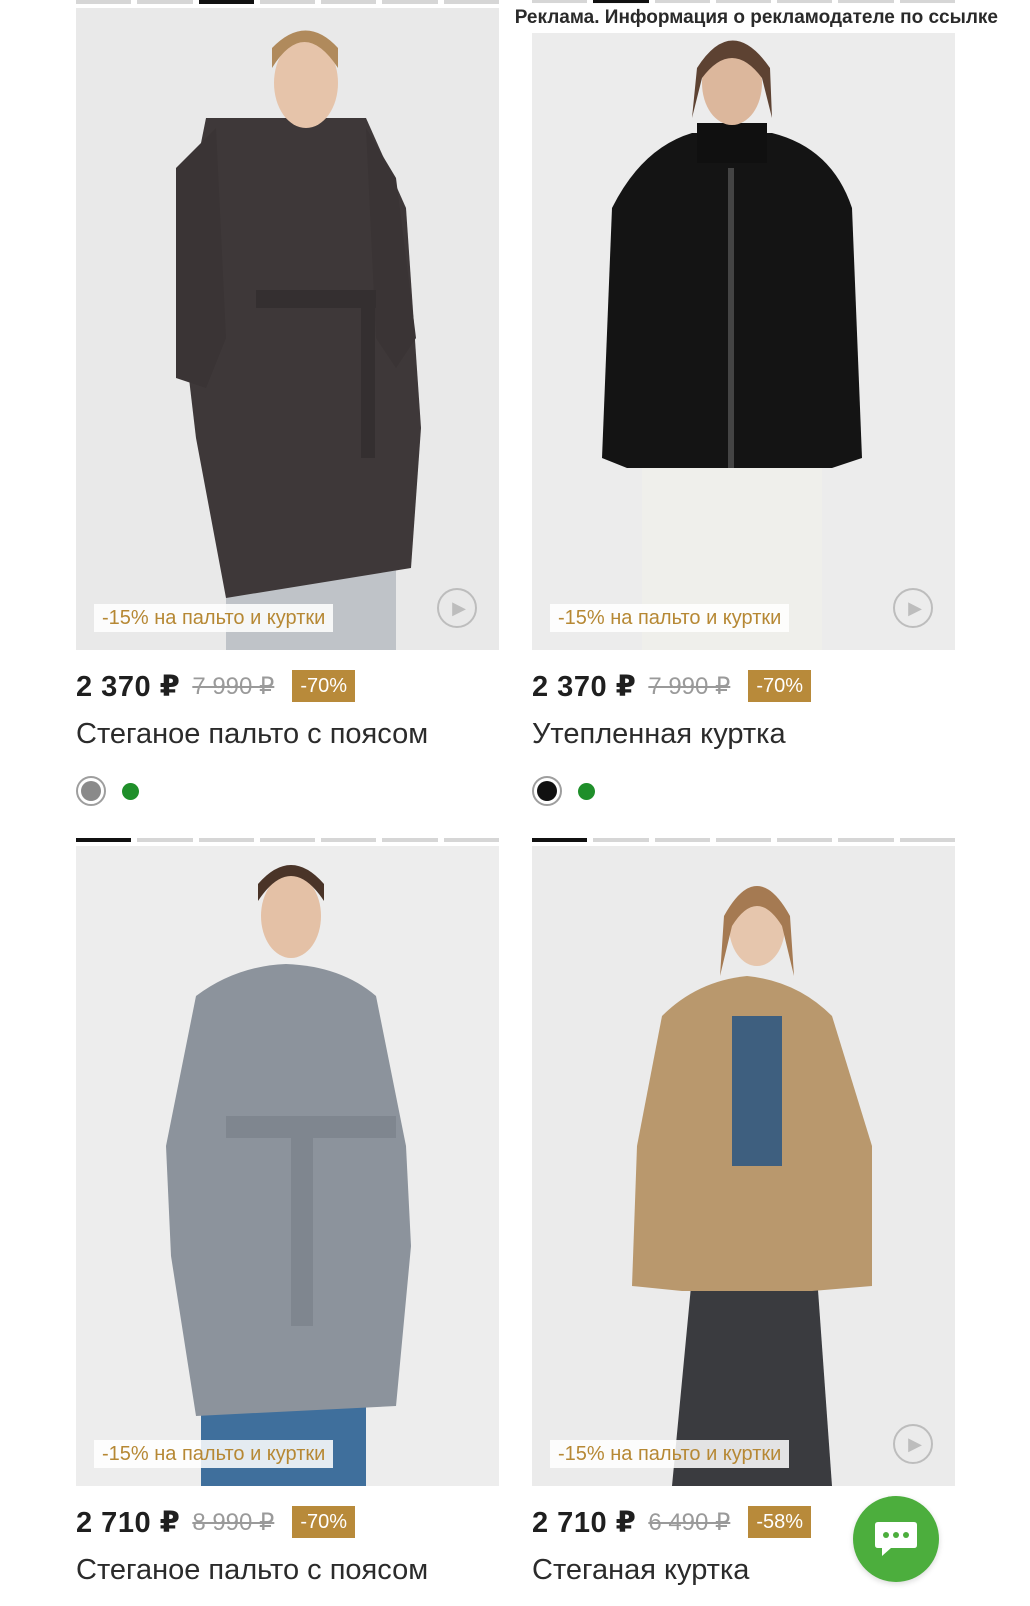 This screenshot has height=1606, width=1030. Describe the element at coordinates (640, 1570) in the screenshot. I see `product-title: Стеганая куртка` at that location.